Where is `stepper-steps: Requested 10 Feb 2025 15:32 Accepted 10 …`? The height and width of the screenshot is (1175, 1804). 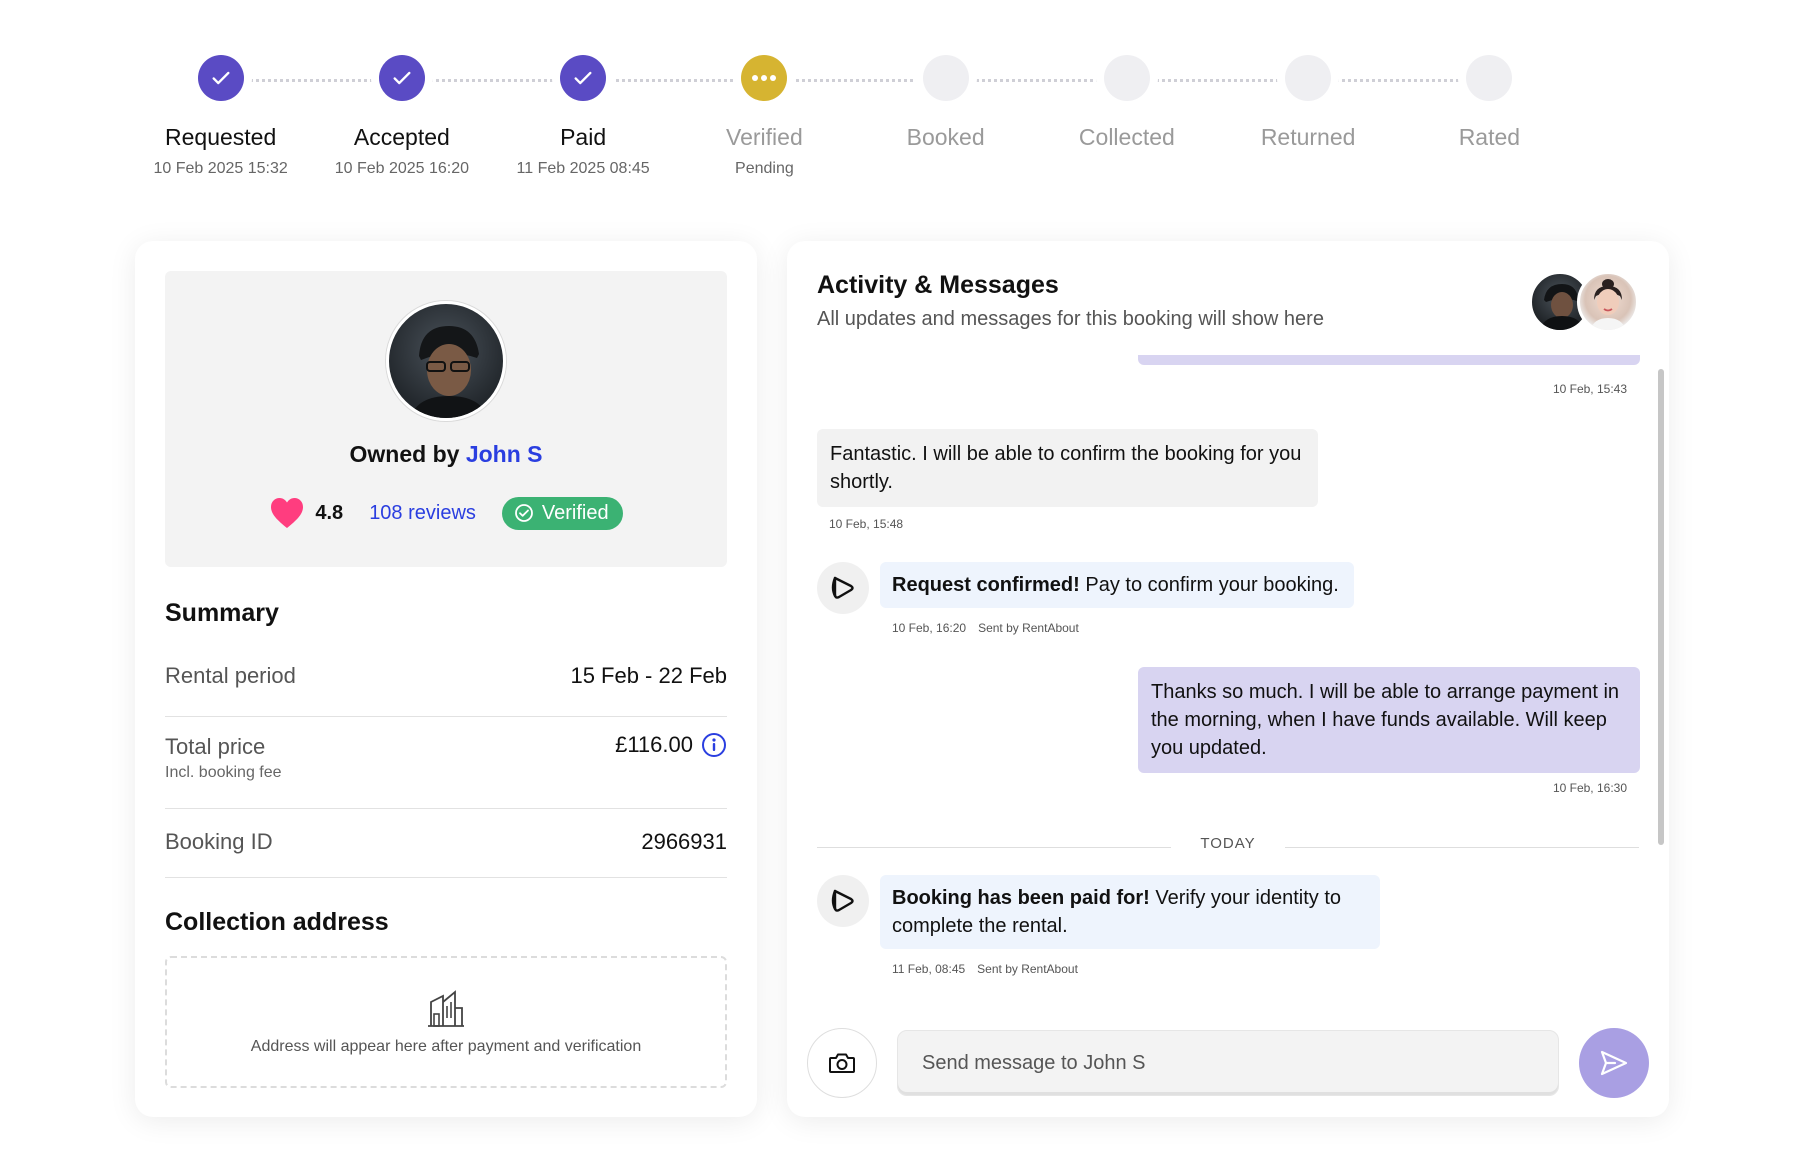 stepper-steps: Requested 10 Feb 2025 15:32 Accepted 10 … is located at coordinates (855, 116).